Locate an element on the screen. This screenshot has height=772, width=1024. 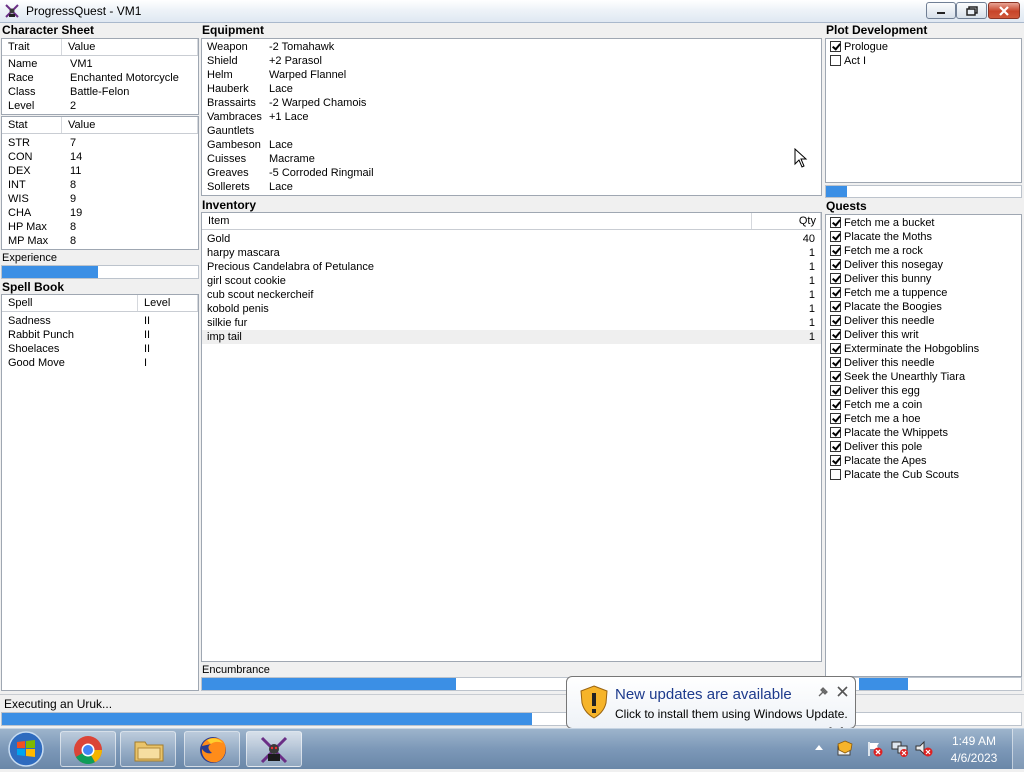
col-stat: Stat is located at coordinates (32, 125).